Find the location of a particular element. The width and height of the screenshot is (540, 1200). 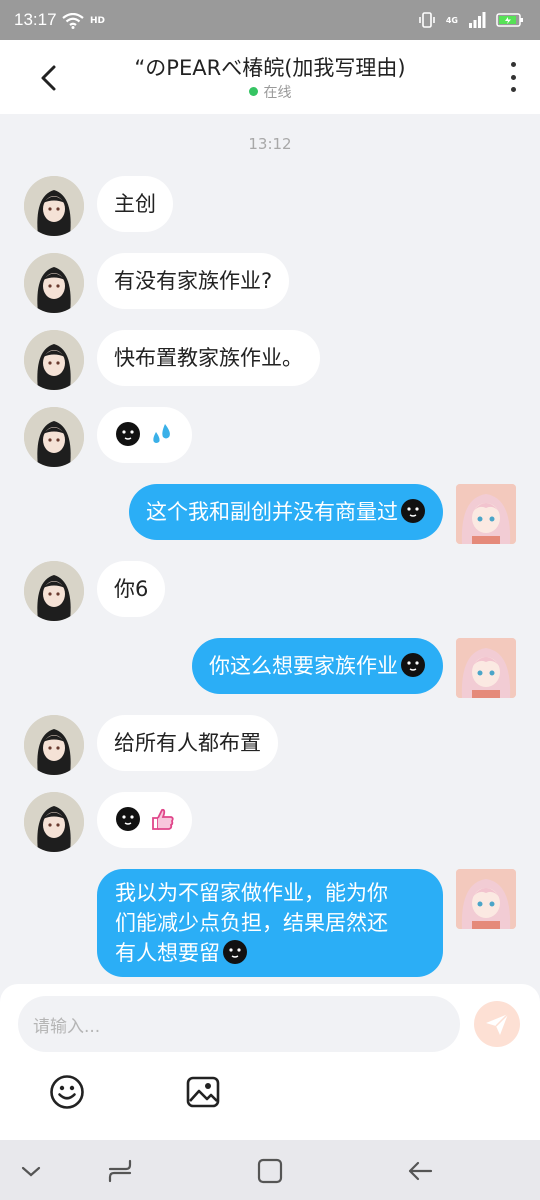

message-timestamp: 13:12 is located at coordinates (270, 144).